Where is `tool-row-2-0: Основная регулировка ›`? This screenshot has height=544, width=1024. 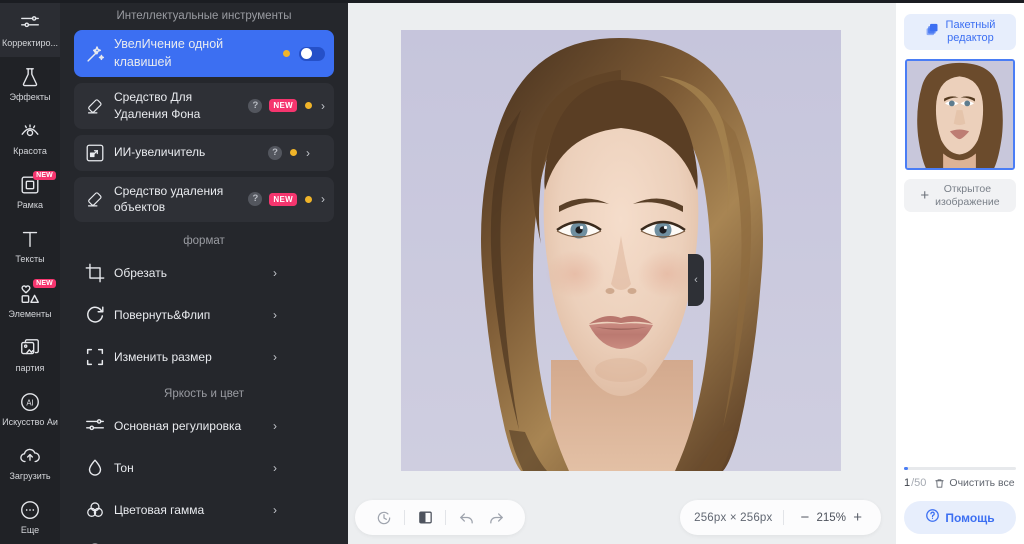 tool-row-2-0: Основная регулировка › is located at coordinates (204, 426).